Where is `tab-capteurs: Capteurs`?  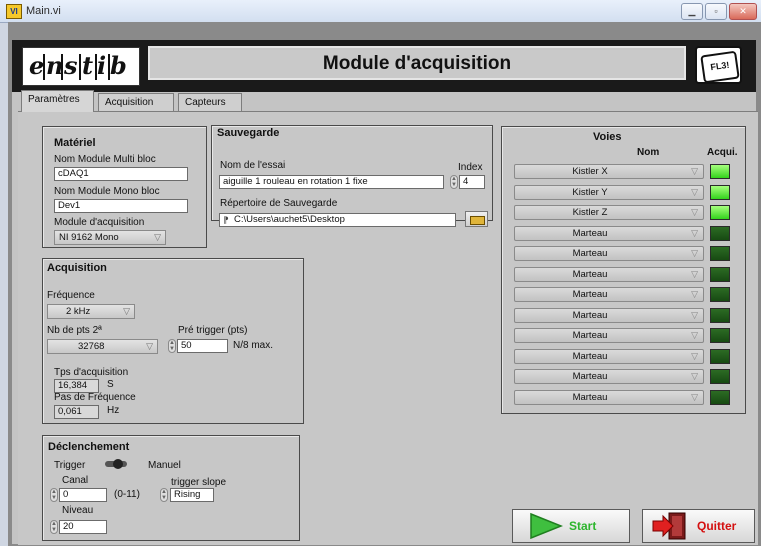
tab-capteurs: Capteurs is located at coordinates (210, 102).